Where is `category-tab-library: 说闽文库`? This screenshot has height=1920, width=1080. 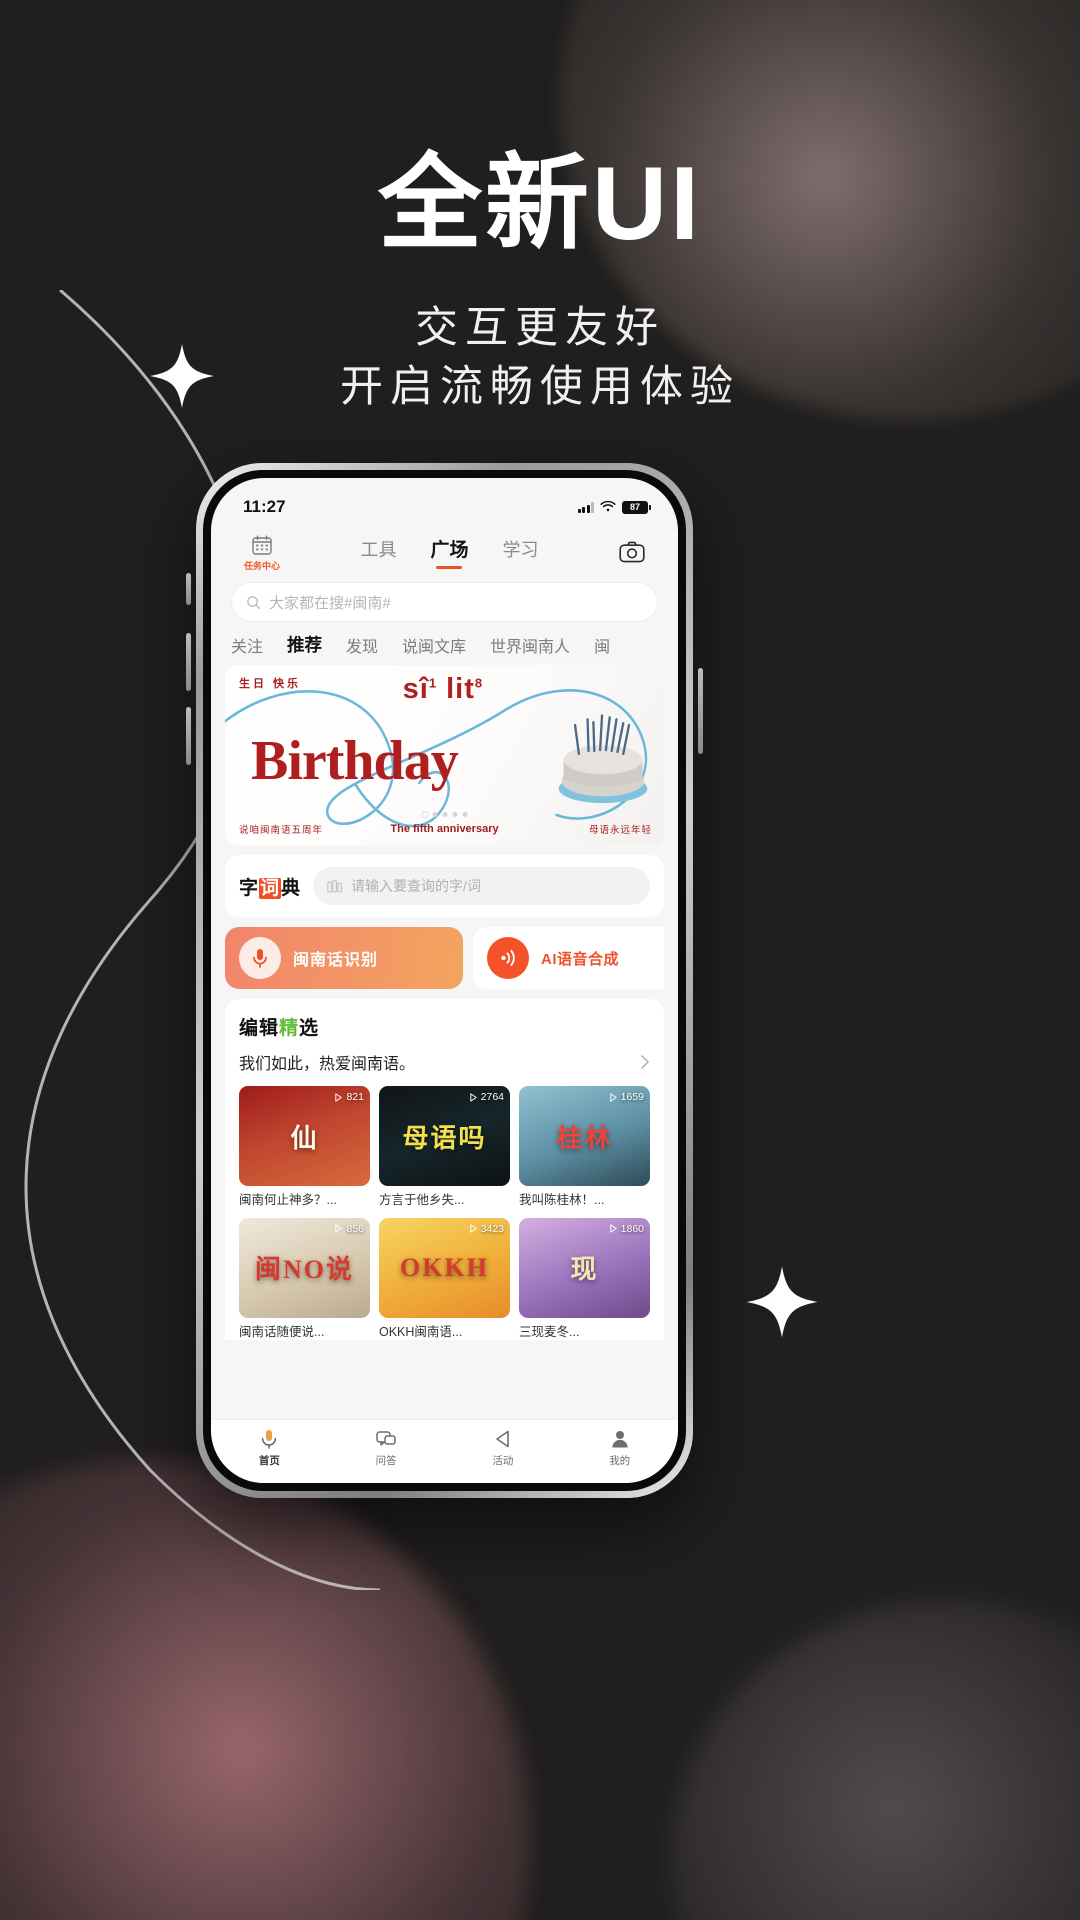 category-tab-library: 说闽文库 is located at coordinates (434, 645).